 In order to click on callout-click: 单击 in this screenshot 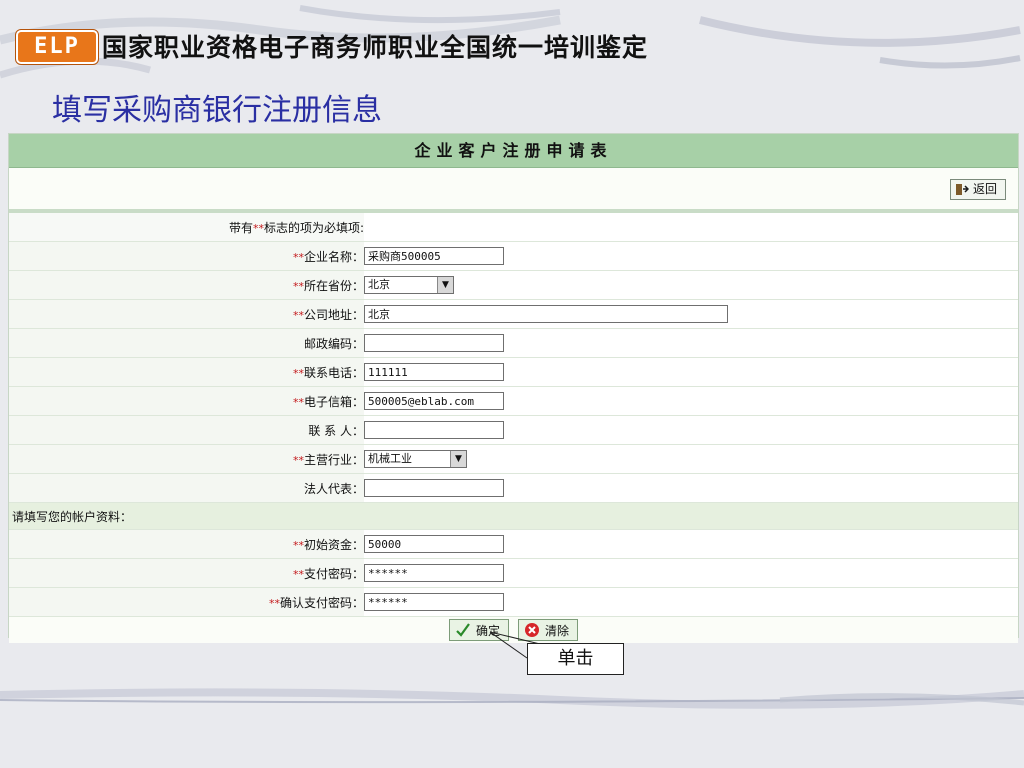, I will do `click(575, 659)`.